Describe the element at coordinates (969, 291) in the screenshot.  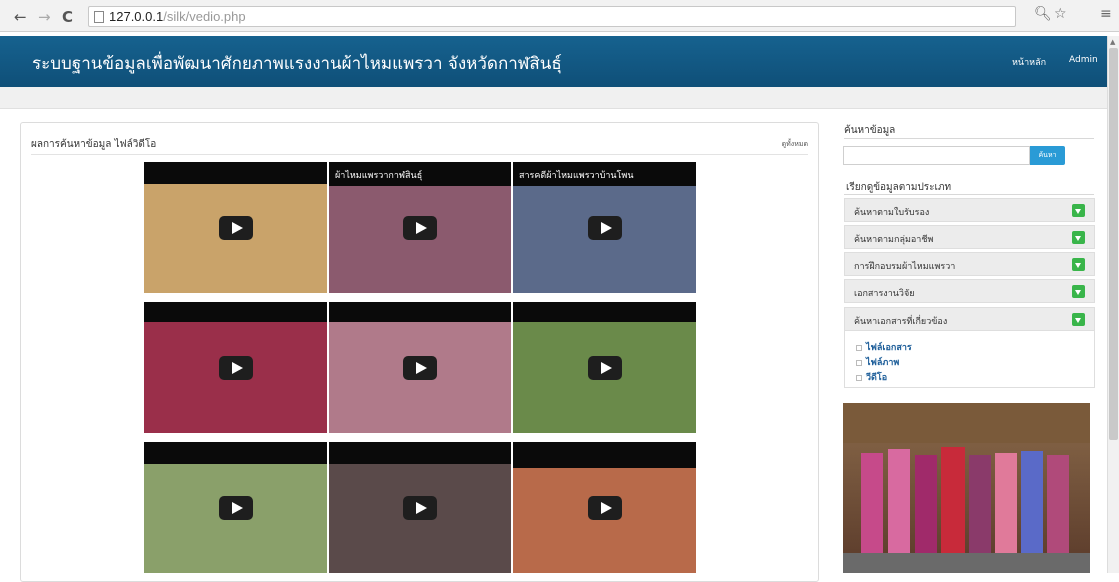
I see `category-research-docs: เอกสารงานวิจัย` at that location.